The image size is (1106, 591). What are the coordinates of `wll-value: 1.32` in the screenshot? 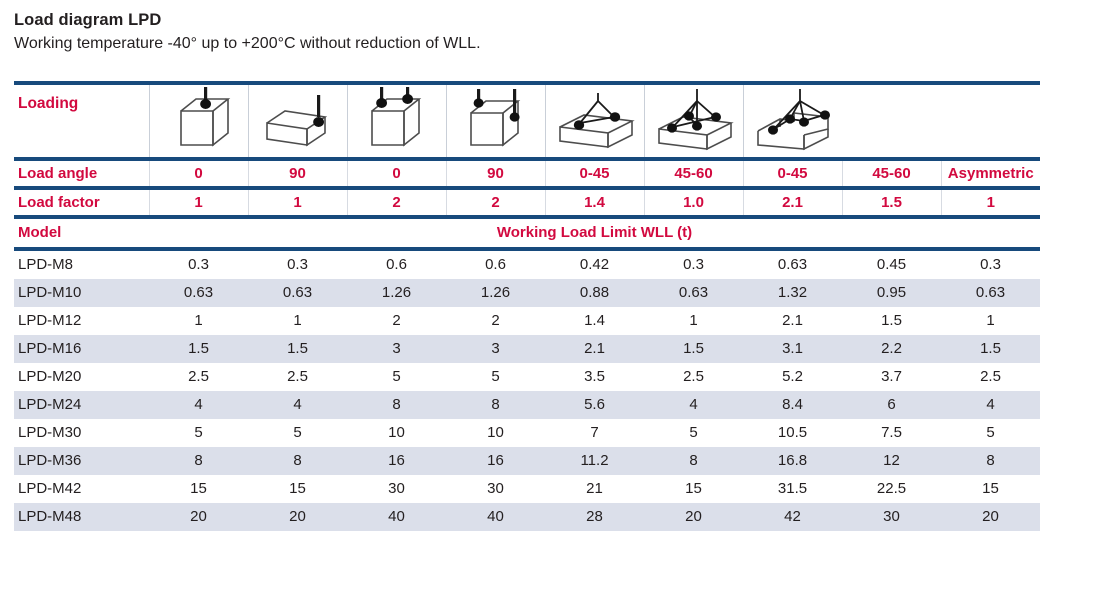 It's located at (792, 293).